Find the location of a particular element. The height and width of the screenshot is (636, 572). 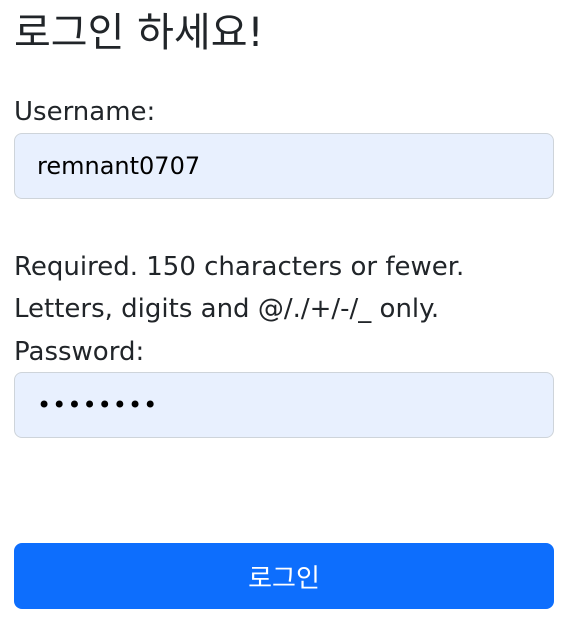

login-button: 로그인 is located at coordinates (284, 576).